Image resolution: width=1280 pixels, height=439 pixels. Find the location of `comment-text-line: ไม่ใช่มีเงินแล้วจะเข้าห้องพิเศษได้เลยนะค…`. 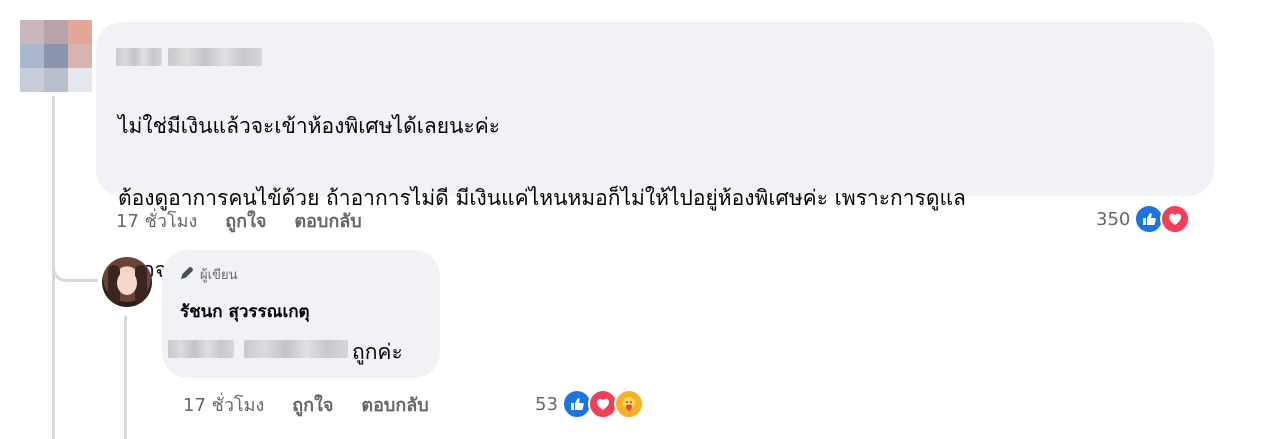

comment-text-line: ไม่ใช่มีเงินแล้วจะเข้าห้องพิเศษได้เลยนะค… is located at coordinates (309, 126).